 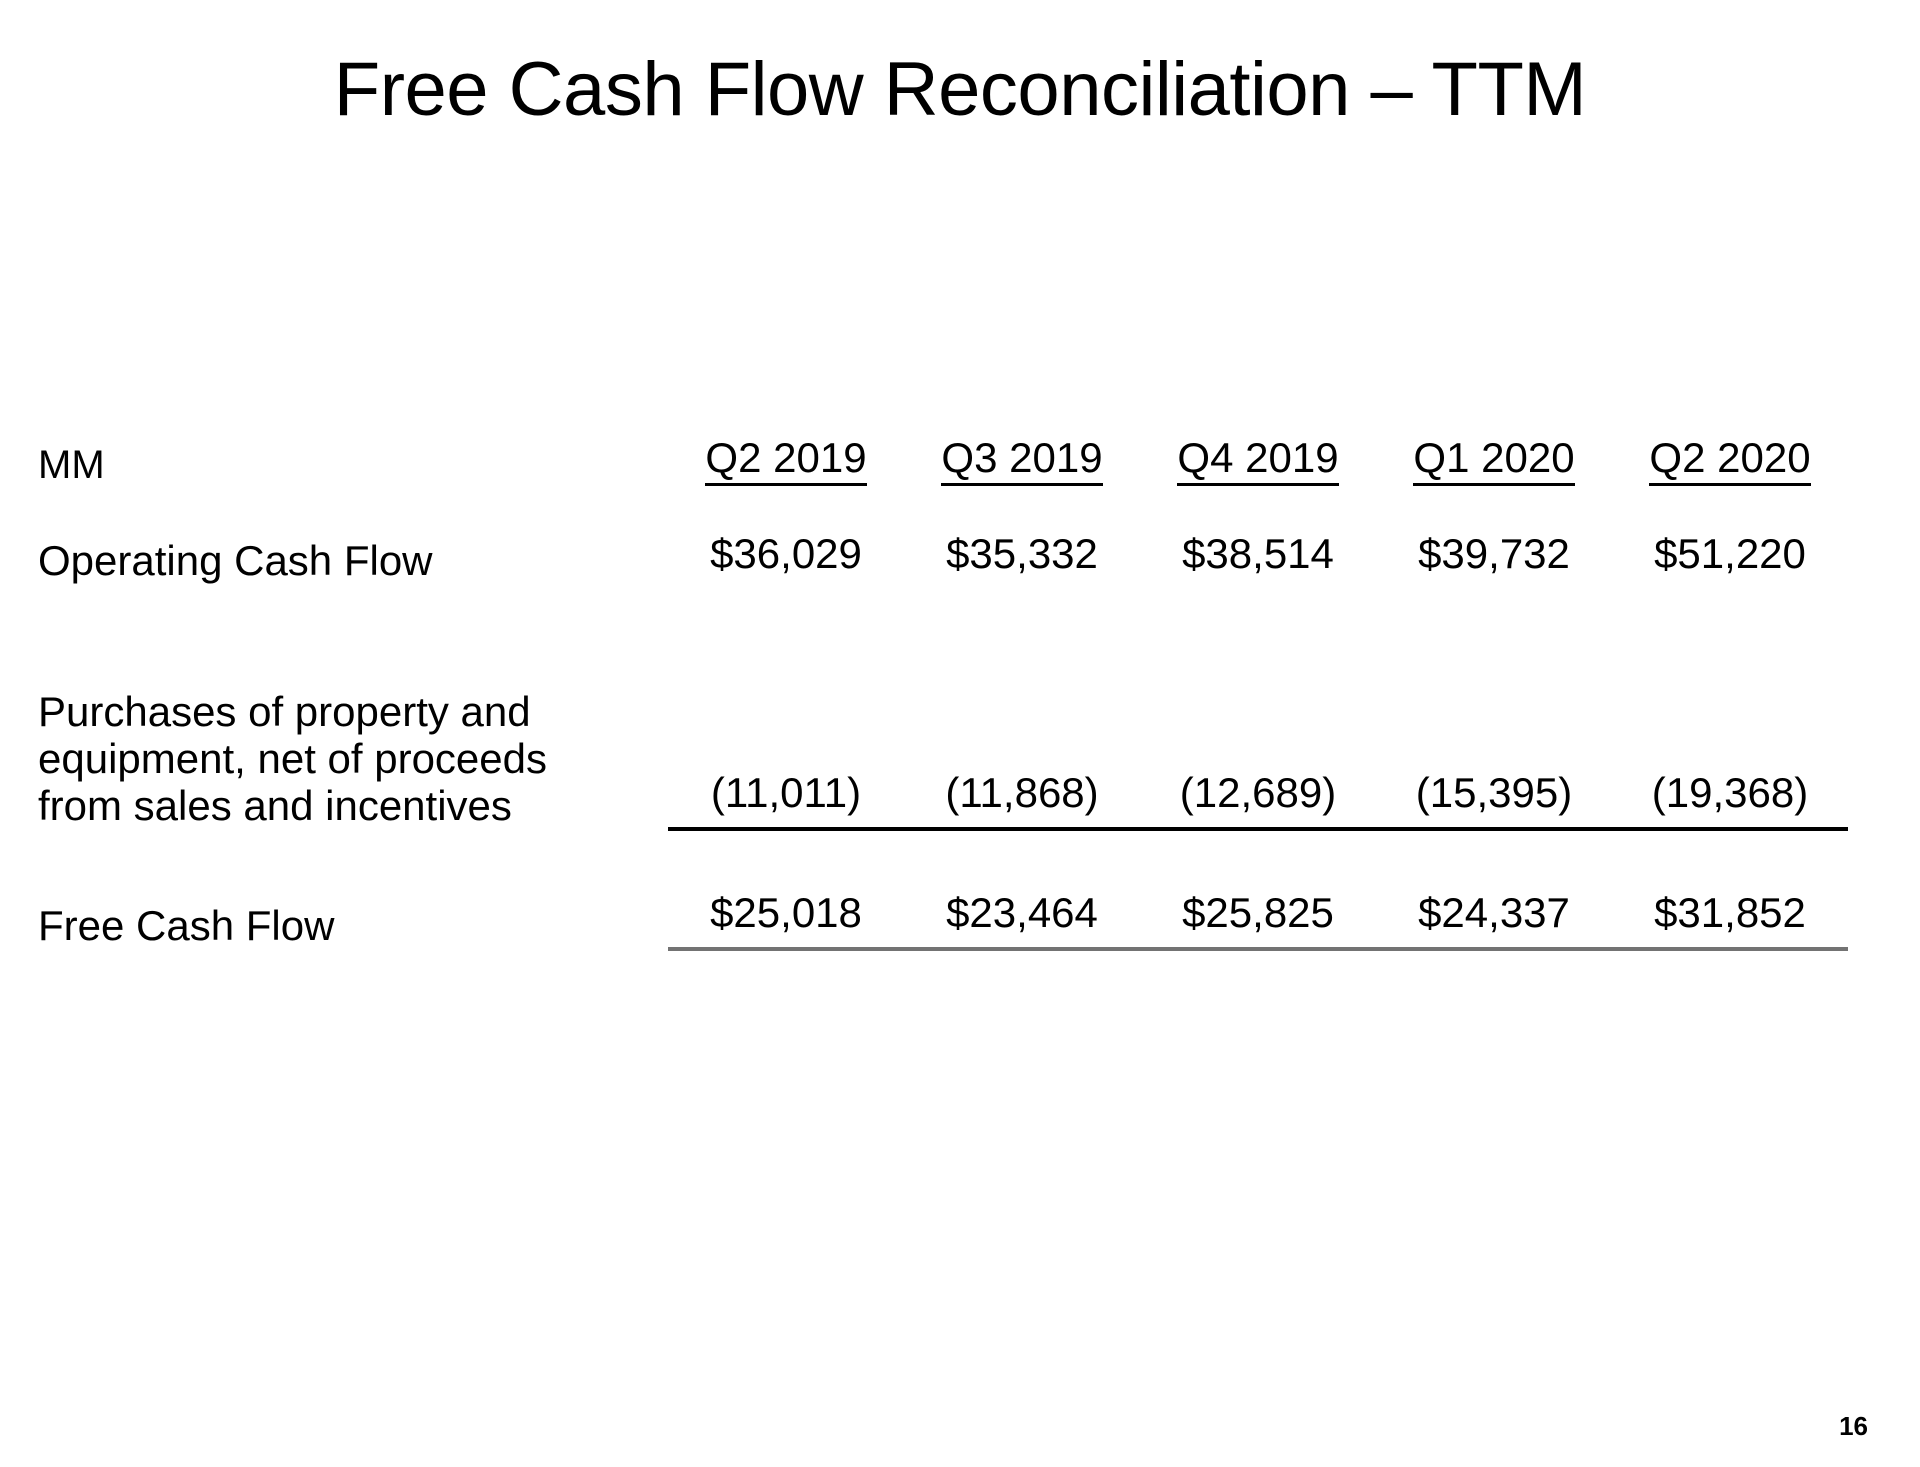 I want to click on row-label-line: Free Cash Flow, so click(x=186, y=926).